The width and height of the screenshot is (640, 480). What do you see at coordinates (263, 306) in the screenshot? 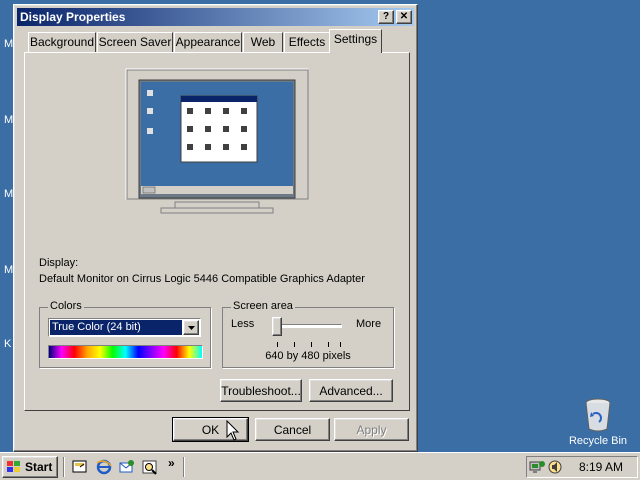
I see `screen-area-group-label: Screen area` at bounding box center [263, 306].